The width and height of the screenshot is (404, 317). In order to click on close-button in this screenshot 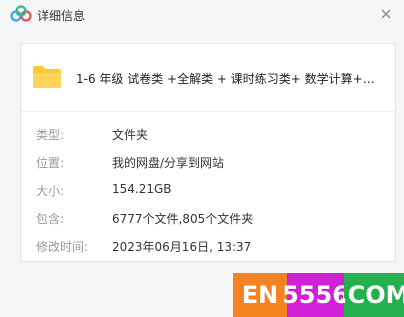, I will do `click(386, 14)`.